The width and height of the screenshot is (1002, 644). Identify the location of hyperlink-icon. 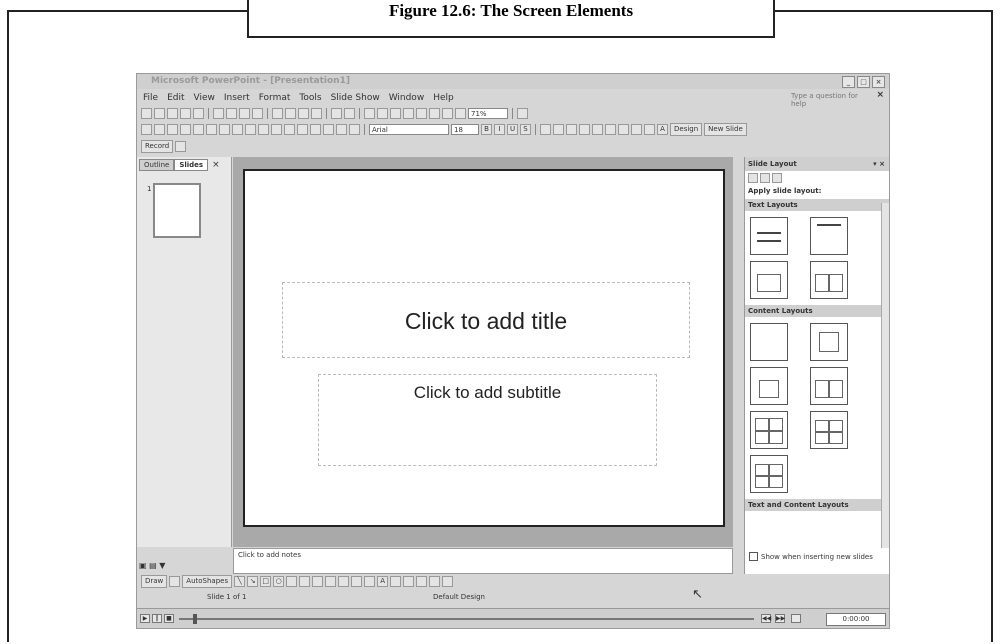
(408, 113).